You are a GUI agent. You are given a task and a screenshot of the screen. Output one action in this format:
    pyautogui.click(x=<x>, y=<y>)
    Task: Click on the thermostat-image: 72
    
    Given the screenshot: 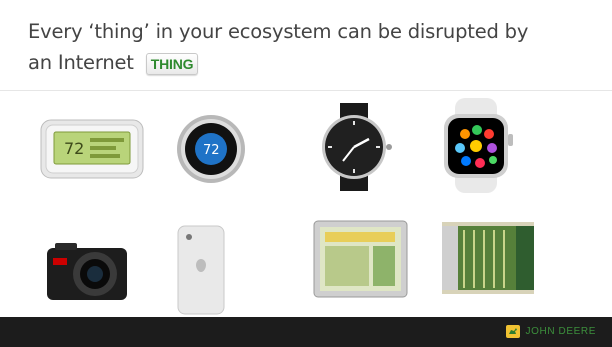 What is the action you would take?
    pyautogui.click(x=92, y=149)
    